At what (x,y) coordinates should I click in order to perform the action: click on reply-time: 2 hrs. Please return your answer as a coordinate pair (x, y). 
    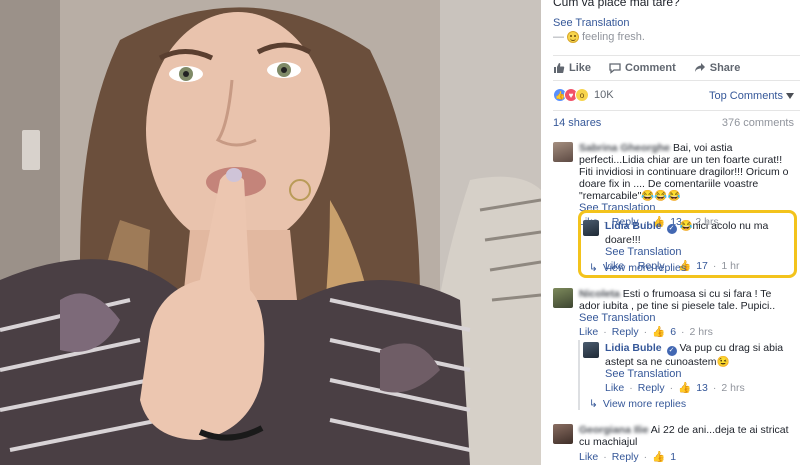
    Looking at the image, I should click on (732, 388).